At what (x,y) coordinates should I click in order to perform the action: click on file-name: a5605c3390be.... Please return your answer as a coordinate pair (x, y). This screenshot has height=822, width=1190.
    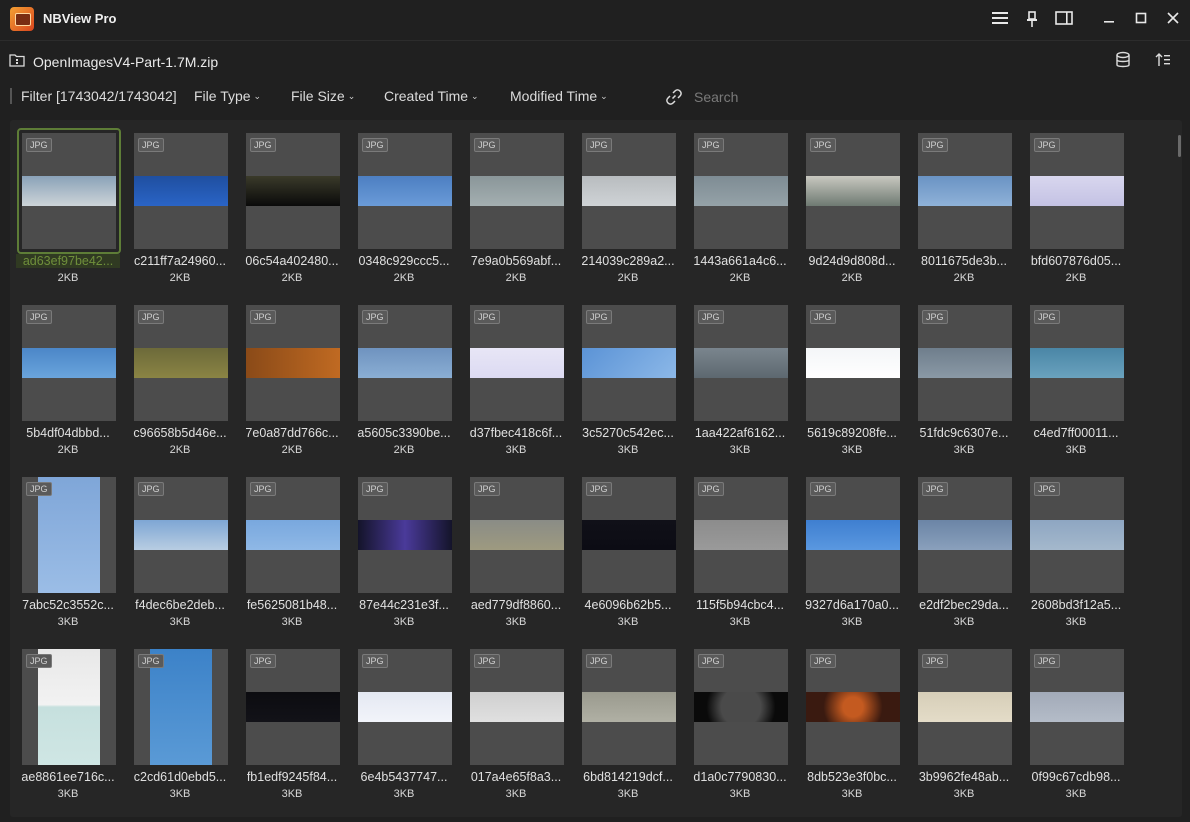
    Looking at the image, I should click on (404, 433).